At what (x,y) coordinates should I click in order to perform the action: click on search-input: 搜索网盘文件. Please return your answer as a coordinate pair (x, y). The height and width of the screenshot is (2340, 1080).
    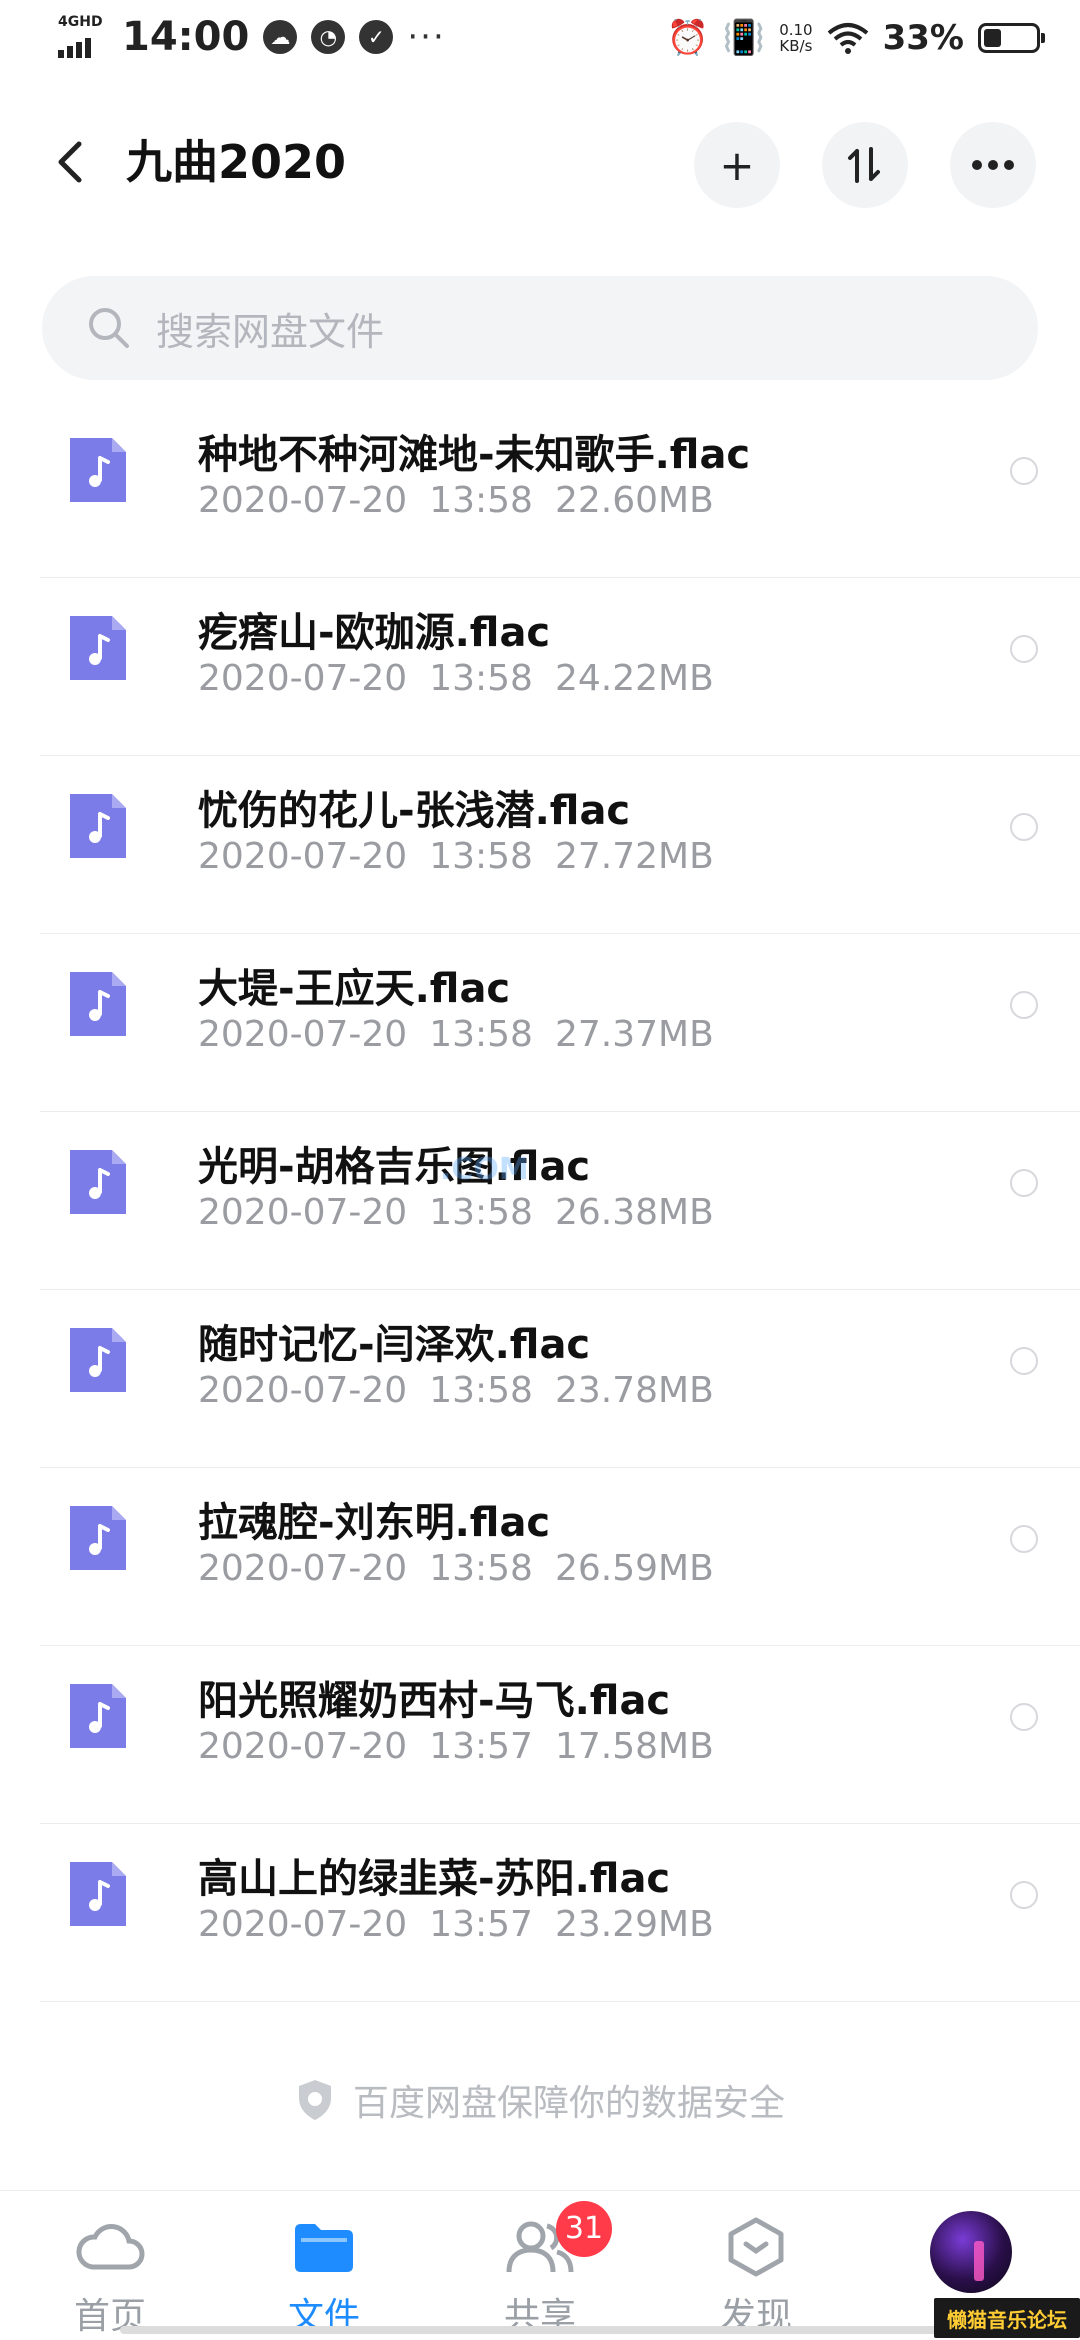
    Looking at the image, I should click on (540, 328).